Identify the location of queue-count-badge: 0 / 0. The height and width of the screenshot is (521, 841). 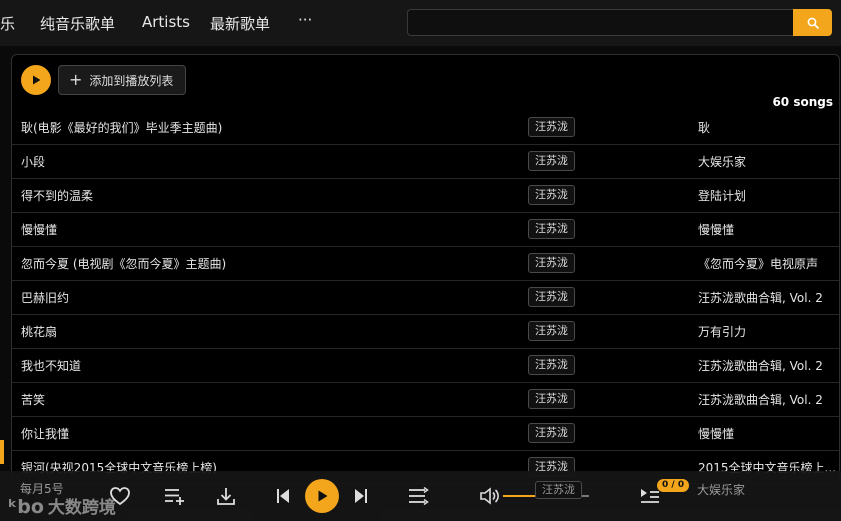
(673, 485).